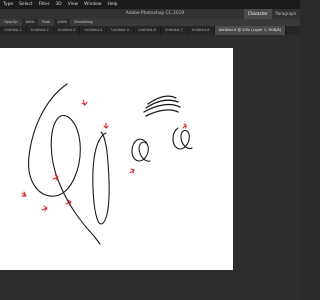 This screenshot has width=320, height=300. What do you see at coordinates (46, 22) in the screenshot?
I see `flow-label: Flow:` at bounding box center [46, 22].